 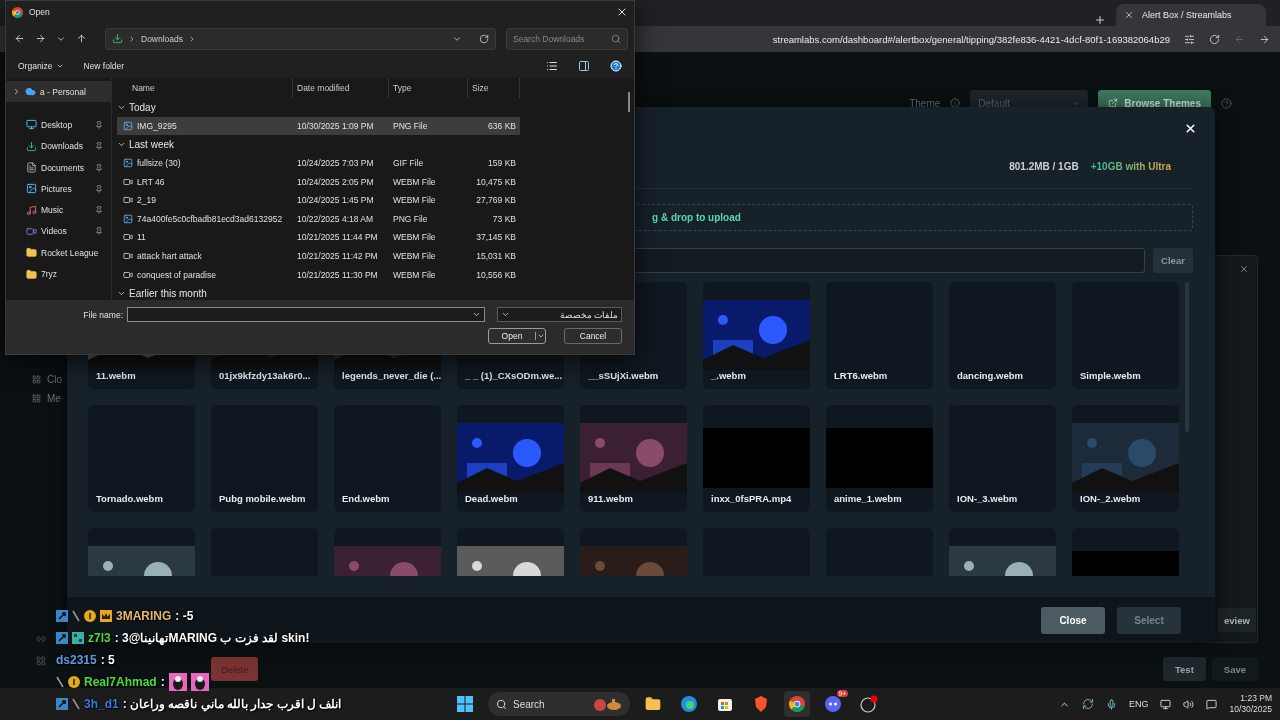 What do you see at coordinates (212, 637) in the screenshot?
I see `chat-message: : 3@تهانيناMARING لقد فزت ب skin!` at bounding box center [212, 637].